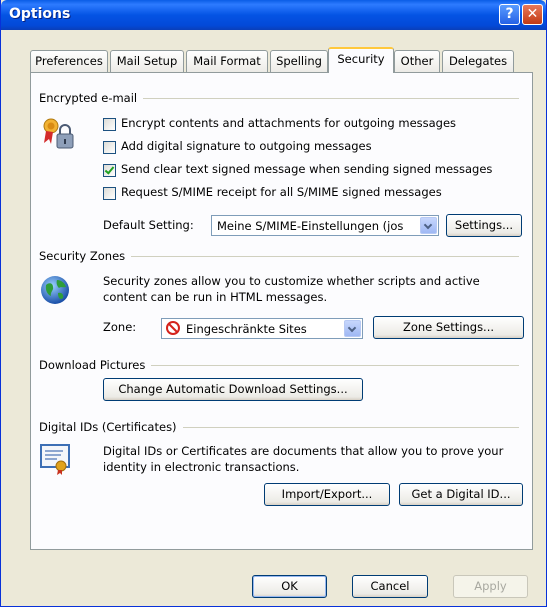 Image resolution: width=547 pixels, height=607 pixels. Describe the element at coordinates (299, 61) in the screenshot. I see `tab-spelling: Spelling` at that location.